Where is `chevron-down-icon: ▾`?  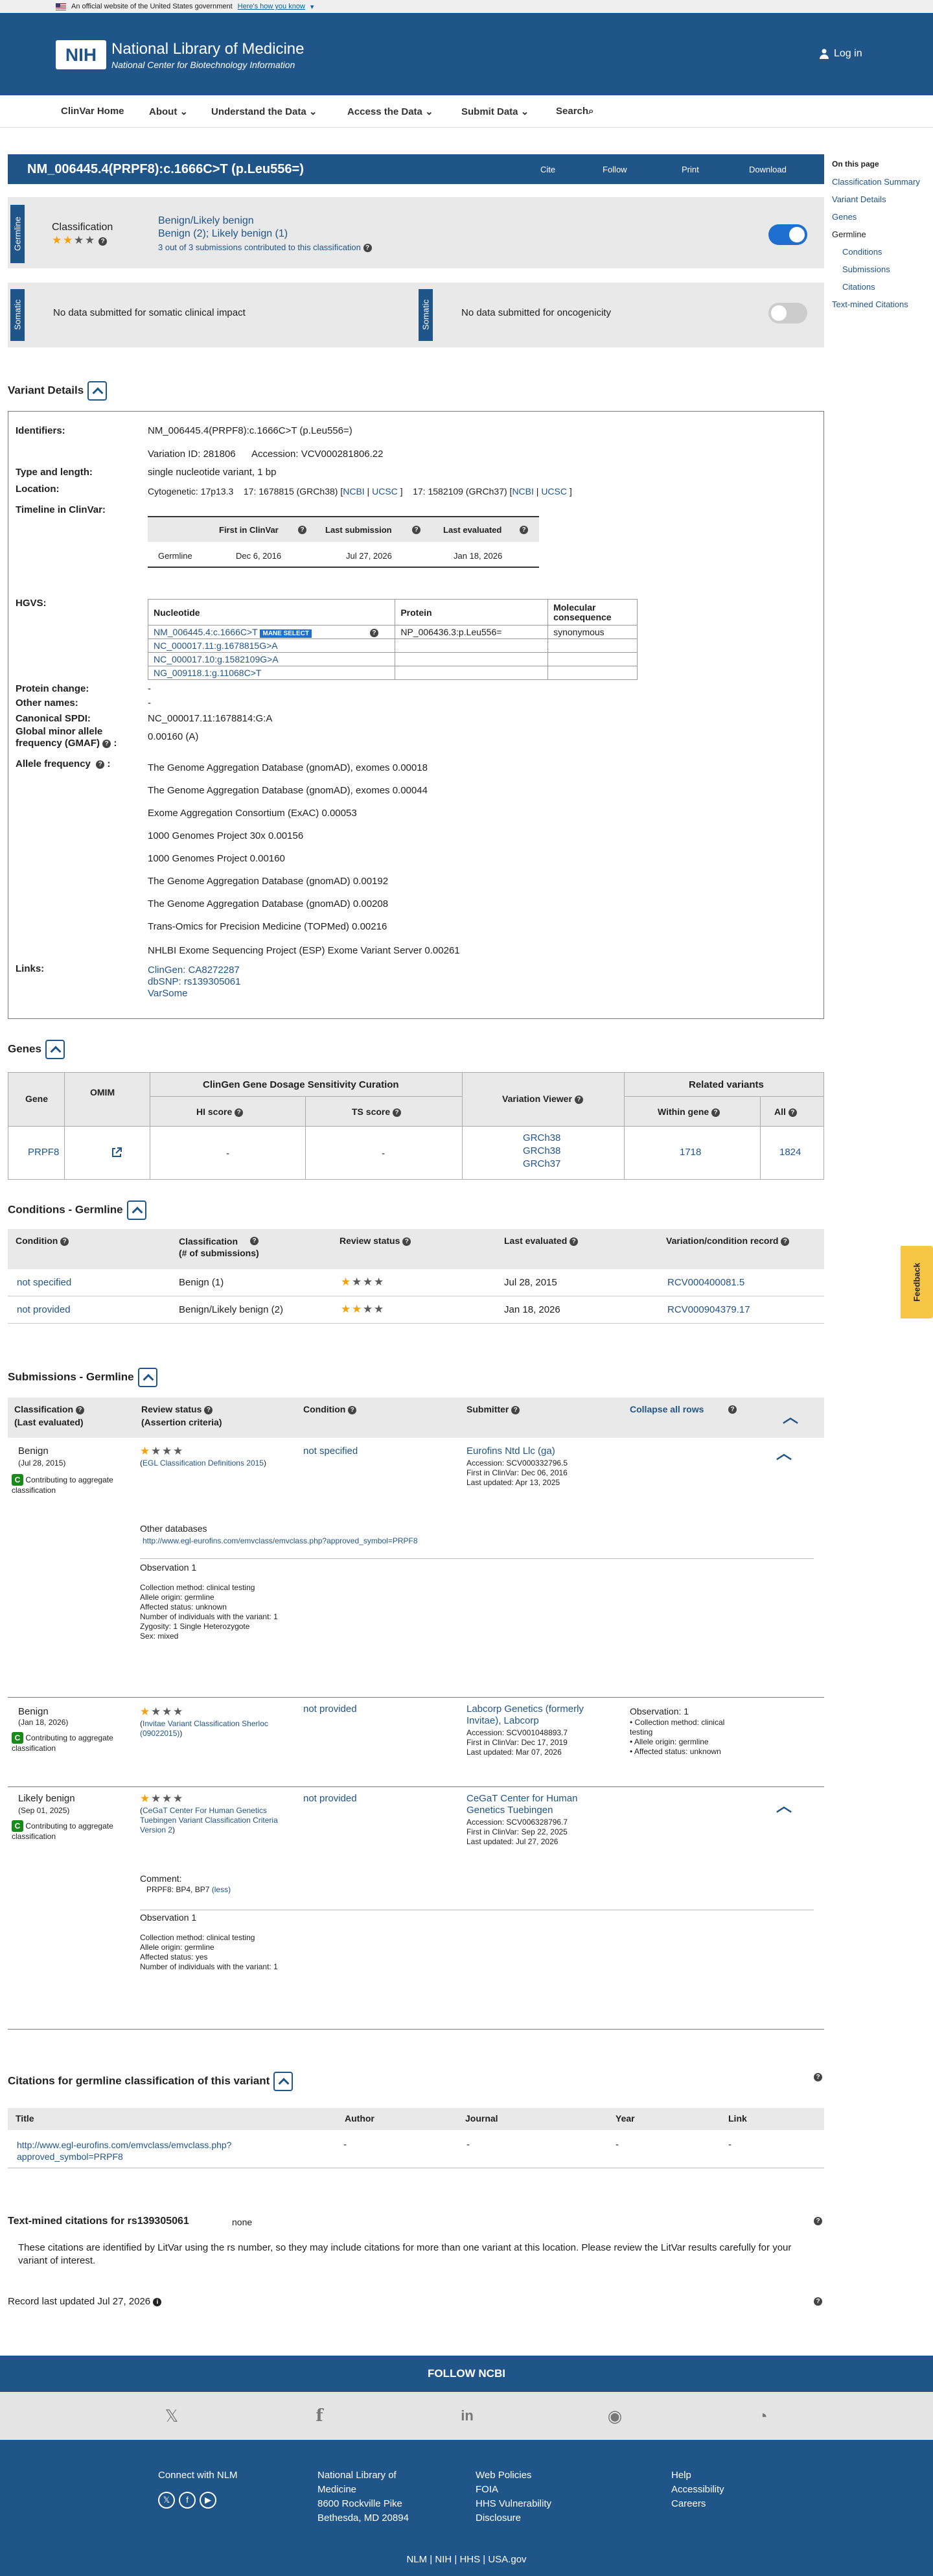 chevron-down-icon: ▾ is located at coordinates (312, 7).